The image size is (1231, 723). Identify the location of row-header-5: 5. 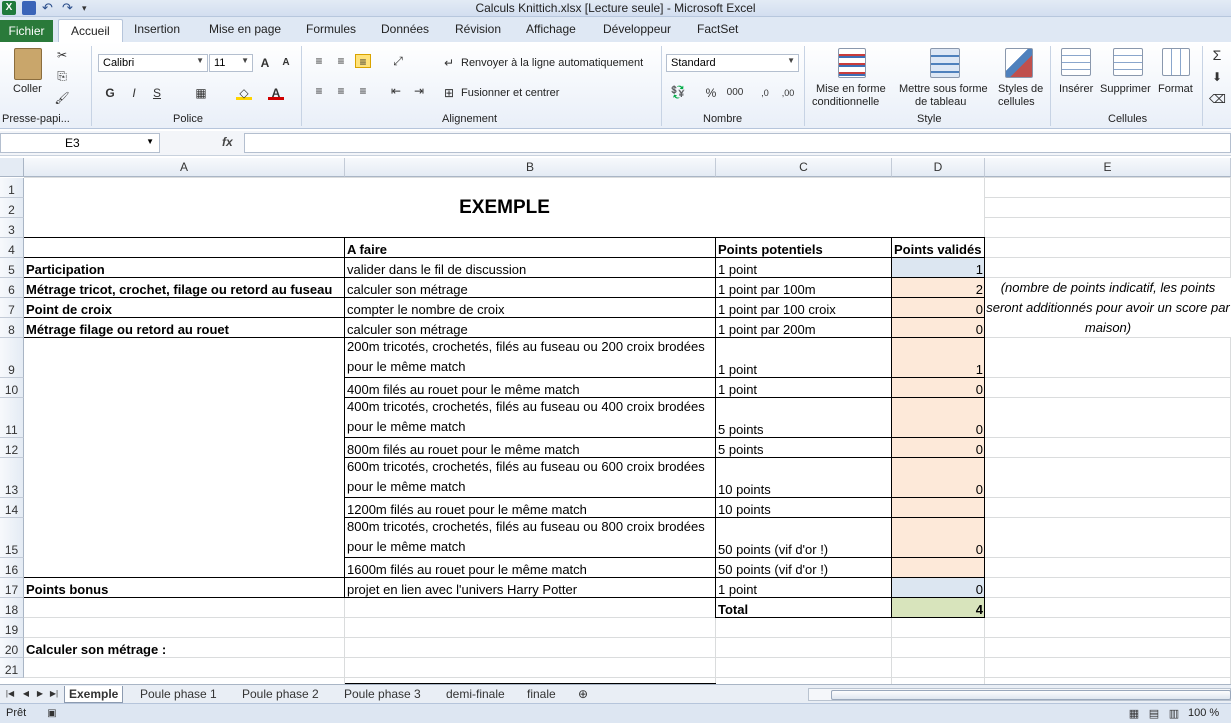
(12, 268).